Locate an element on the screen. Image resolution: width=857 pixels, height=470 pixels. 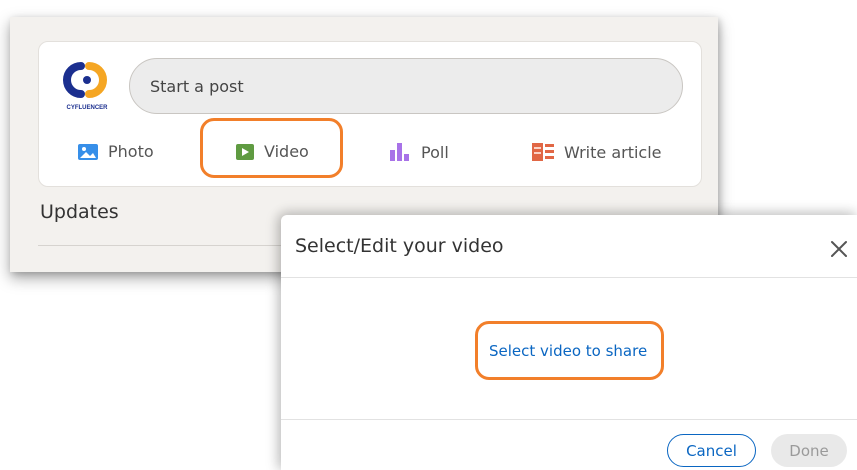
done-button: Done is located at coordinates (809, 450).